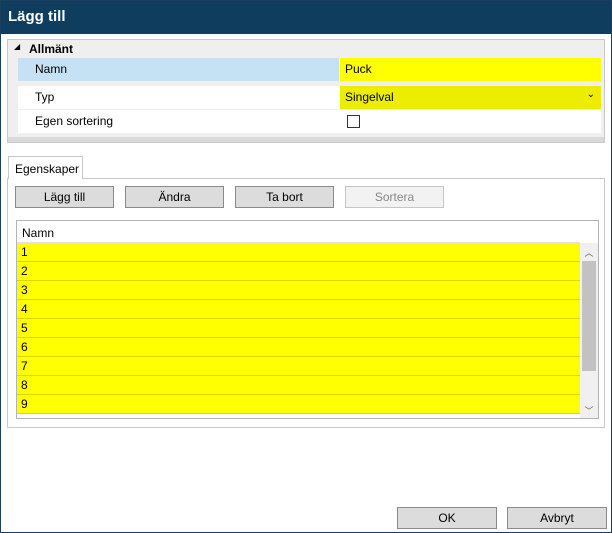 The image size is (612, 533). Describe the element at coordinates (298, 309) in the screenshot. I see `list-item: 4` at that location.